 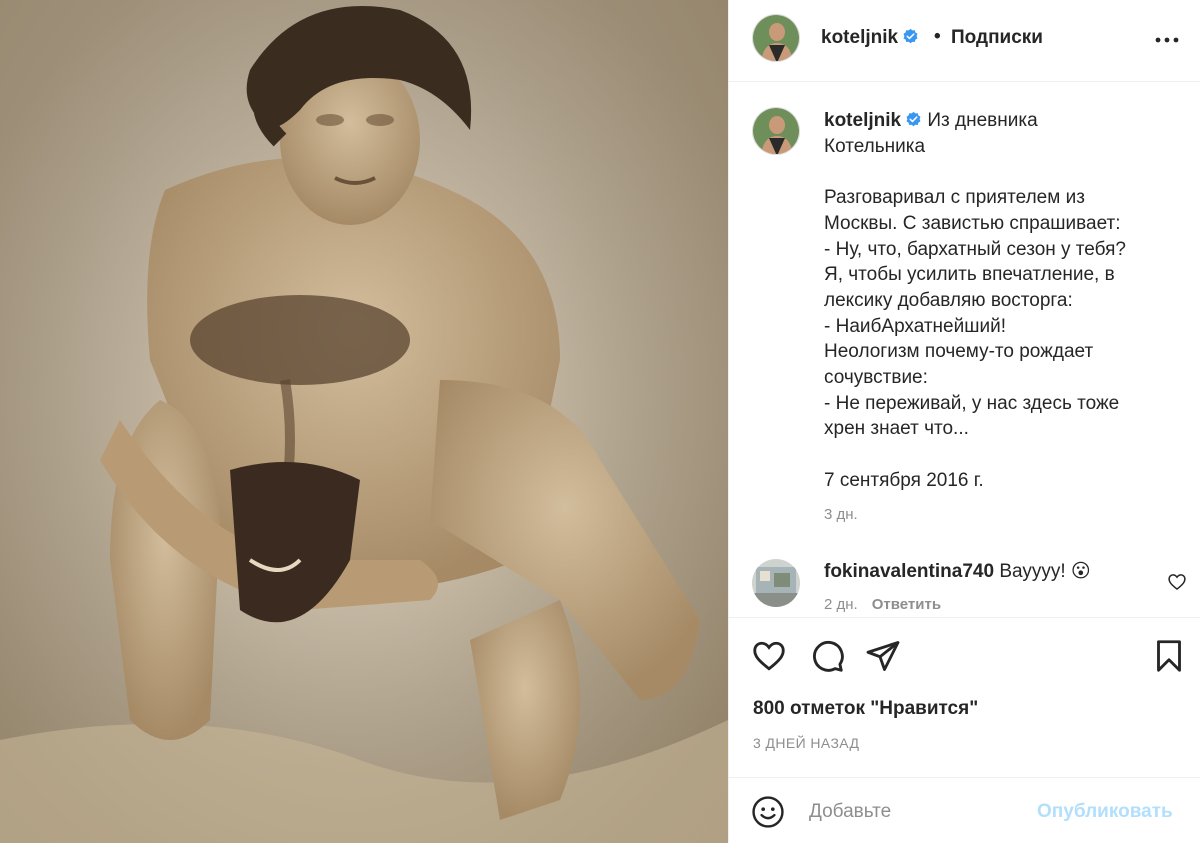 I want to click on caption-line: Котельника, so click(x=875, y=146).